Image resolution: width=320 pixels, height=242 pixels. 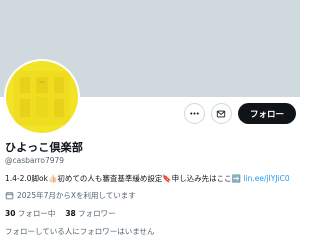 I want to click on follow-button: フォロー, so click(x=266, y=113).